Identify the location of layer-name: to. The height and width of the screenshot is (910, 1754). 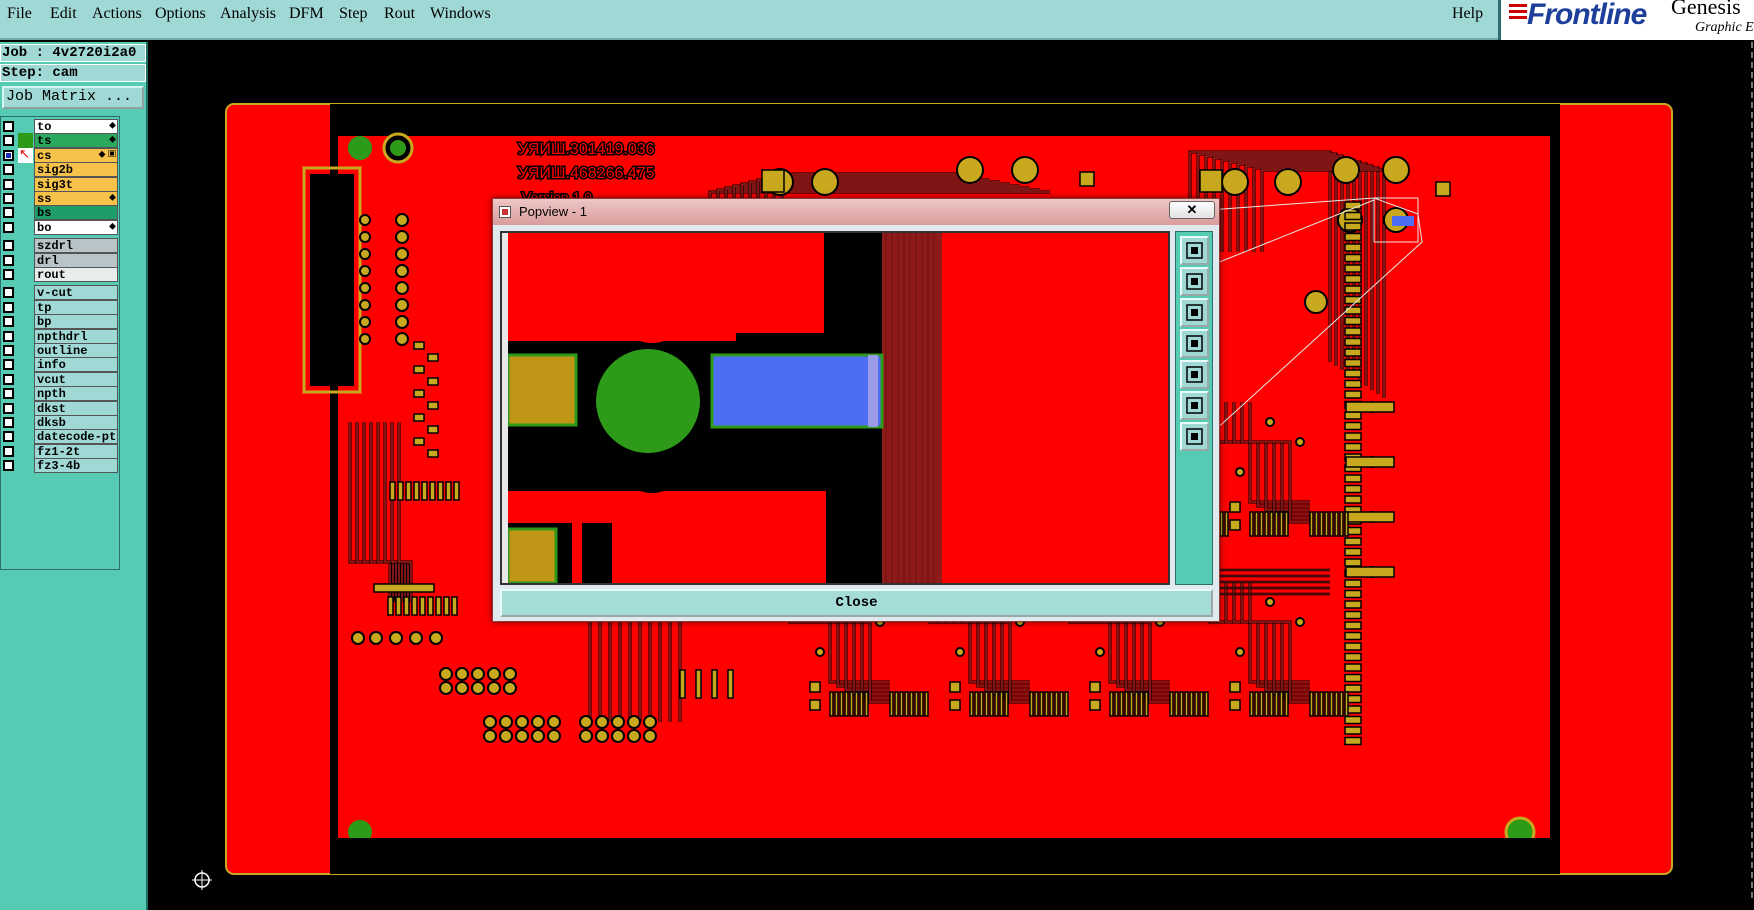
(76, 126).